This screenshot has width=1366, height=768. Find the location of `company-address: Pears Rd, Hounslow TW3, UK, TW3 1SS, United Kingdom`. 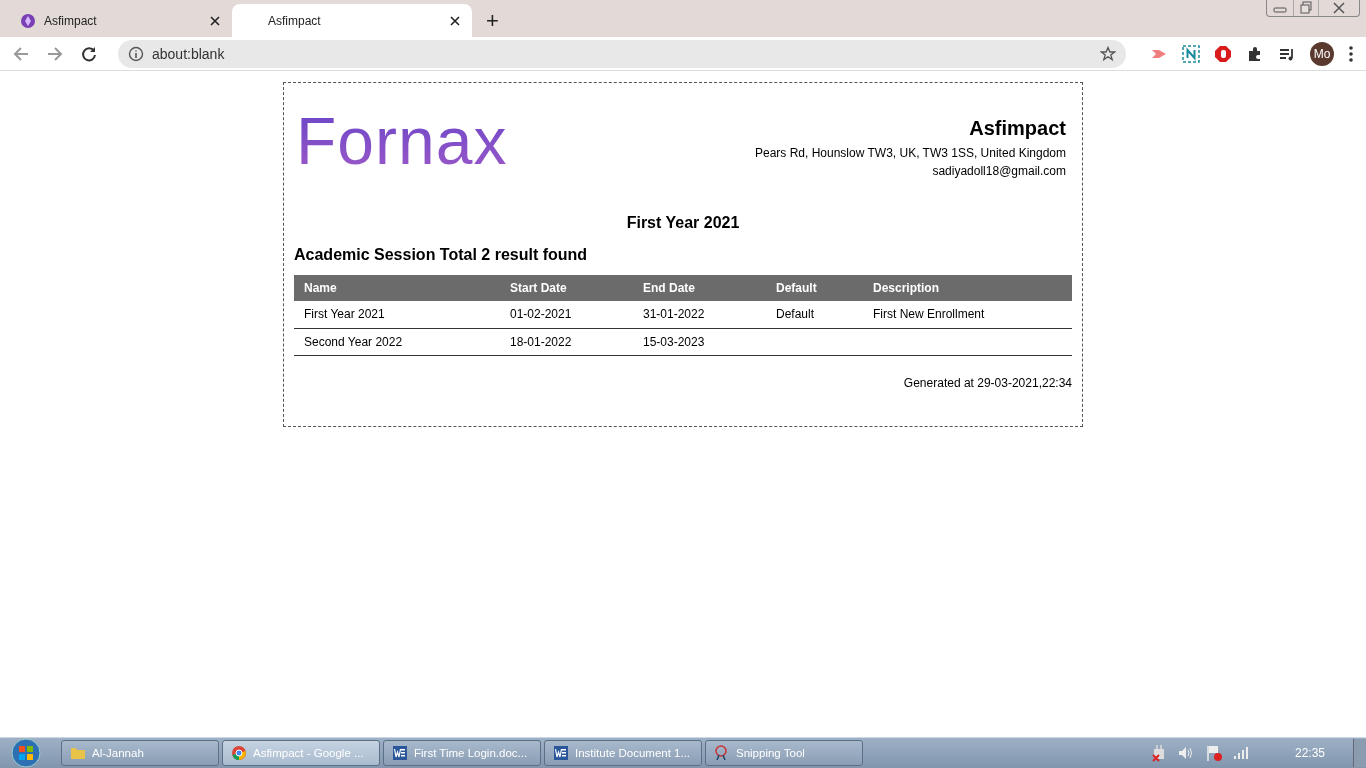

company-address: Pears Rd, Hounslow TW3, UK, TW3 1SS, United Kingdom is located at coordinates (910, 153).